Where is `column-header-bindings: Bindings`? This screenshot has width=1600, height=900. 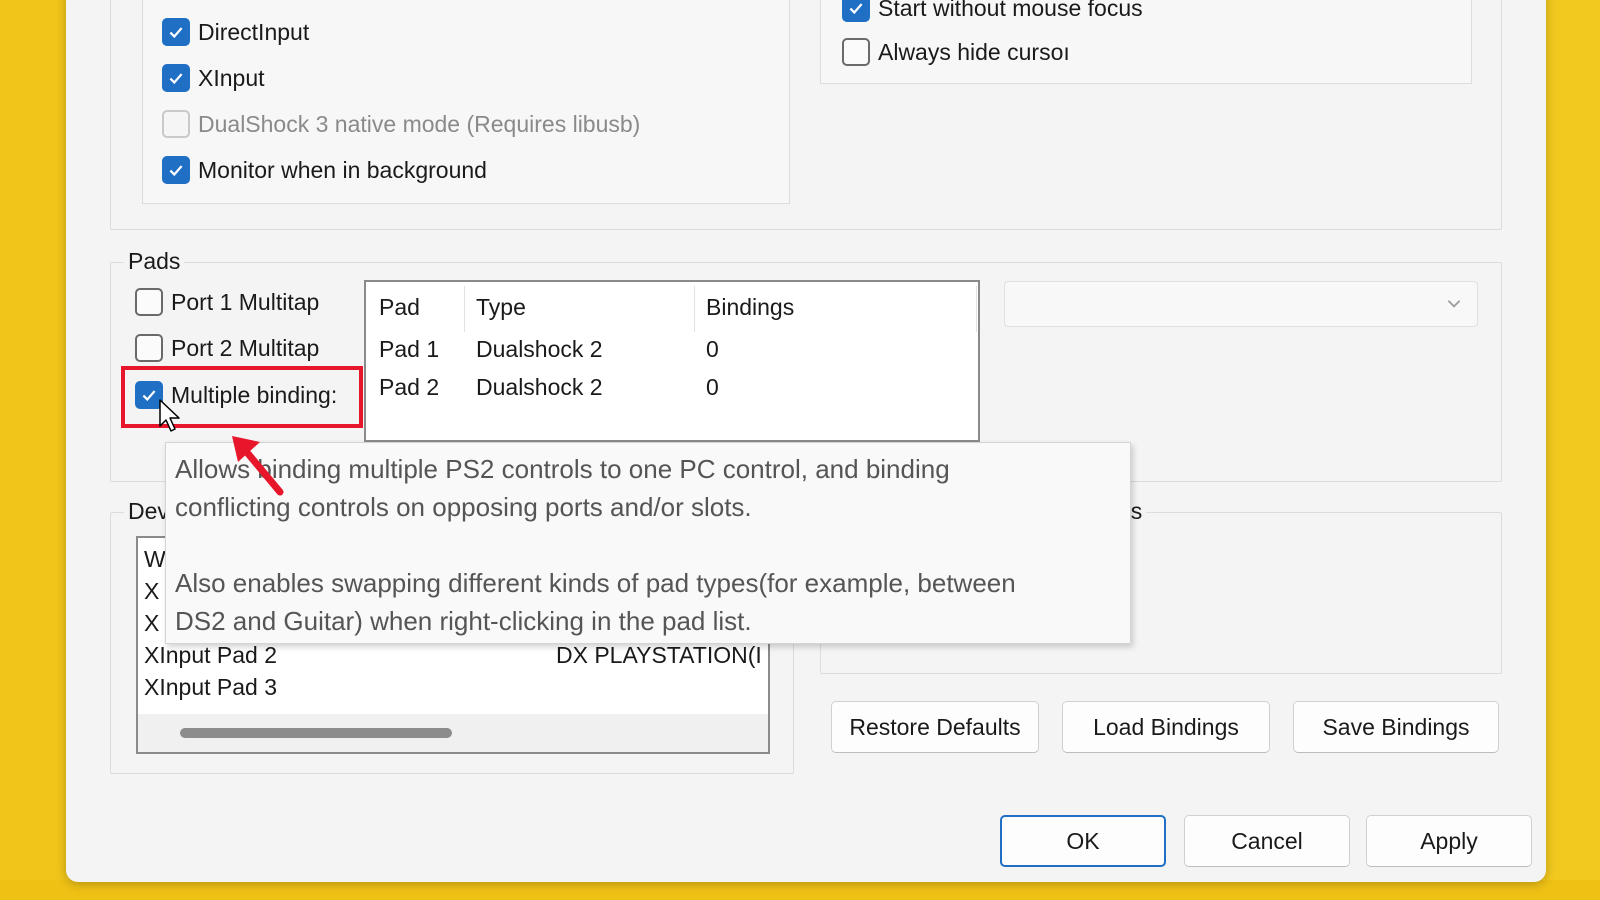 column-header-bindings: Bindings is located at coordinates (750, 307).